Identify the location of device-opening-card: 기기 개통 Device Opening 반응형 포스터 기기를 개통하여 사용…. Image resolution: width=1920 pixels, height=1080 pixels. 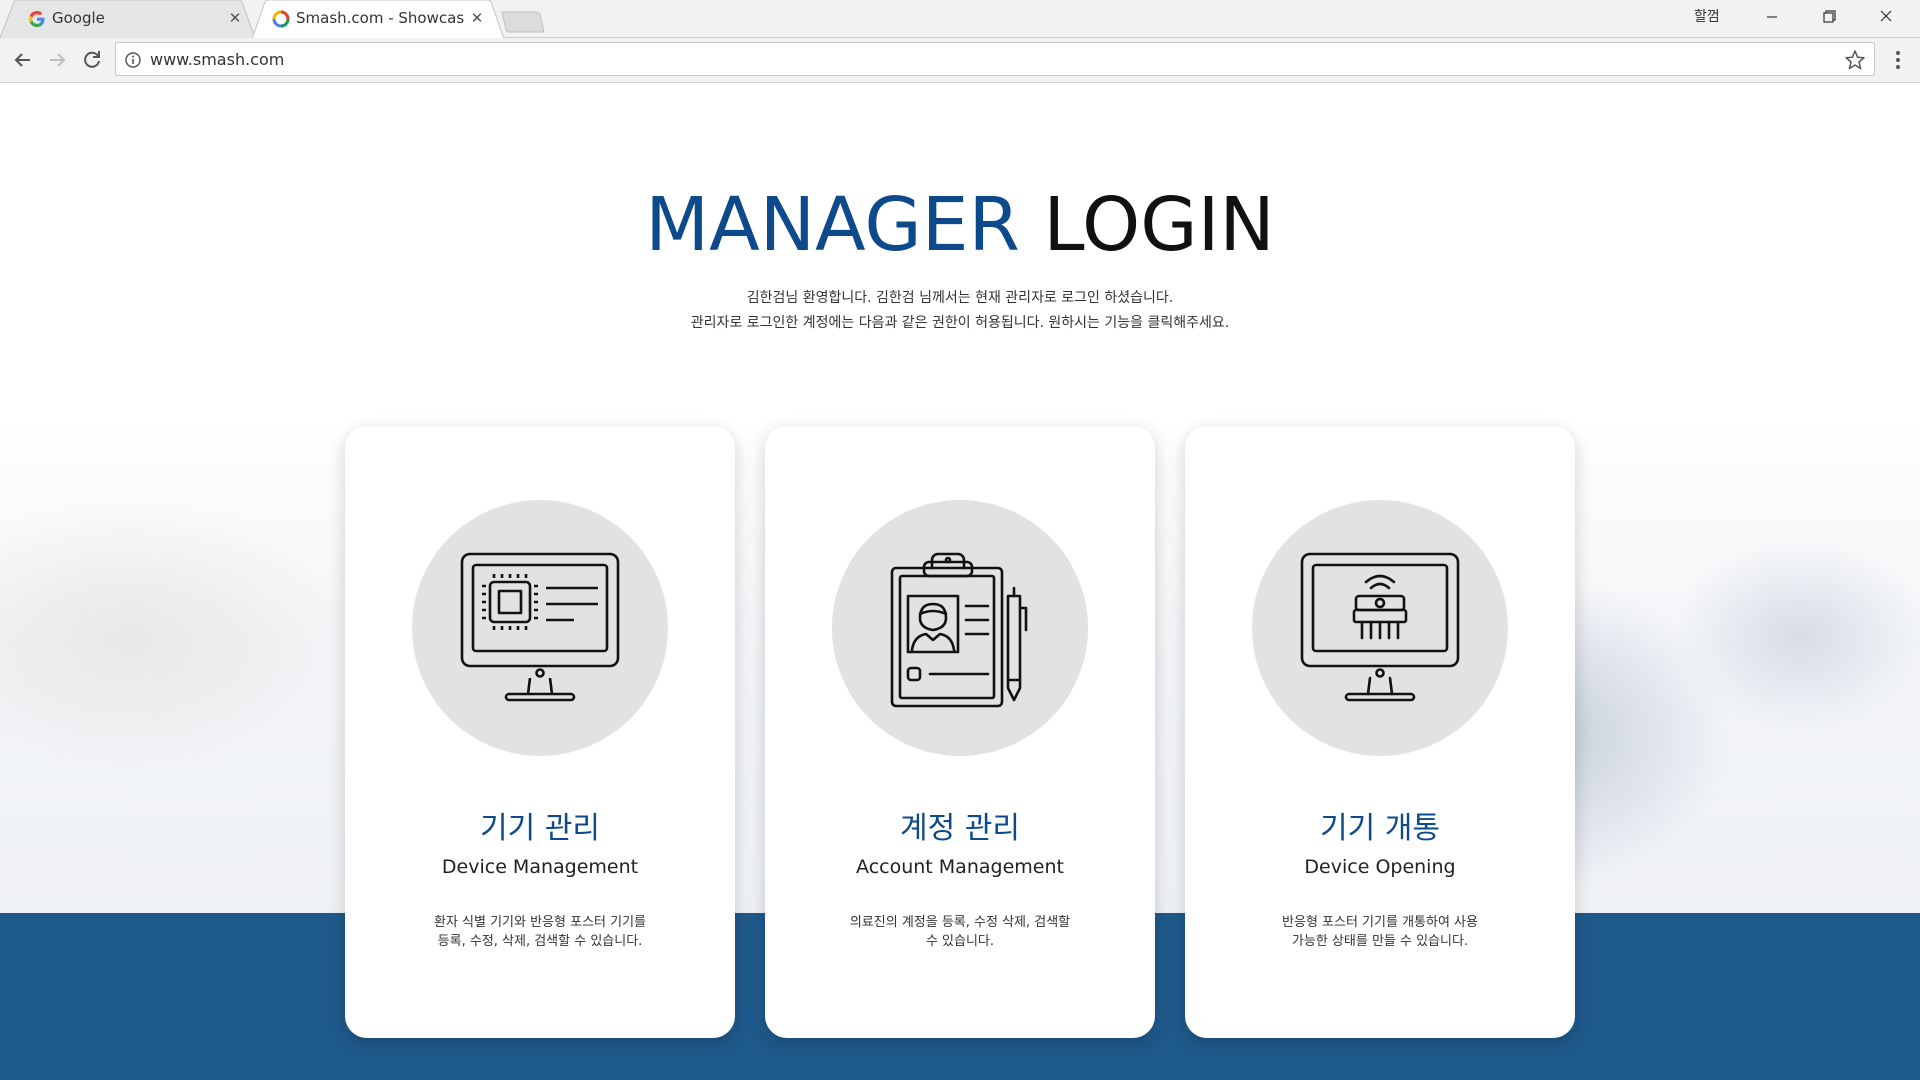
(1380, 732).